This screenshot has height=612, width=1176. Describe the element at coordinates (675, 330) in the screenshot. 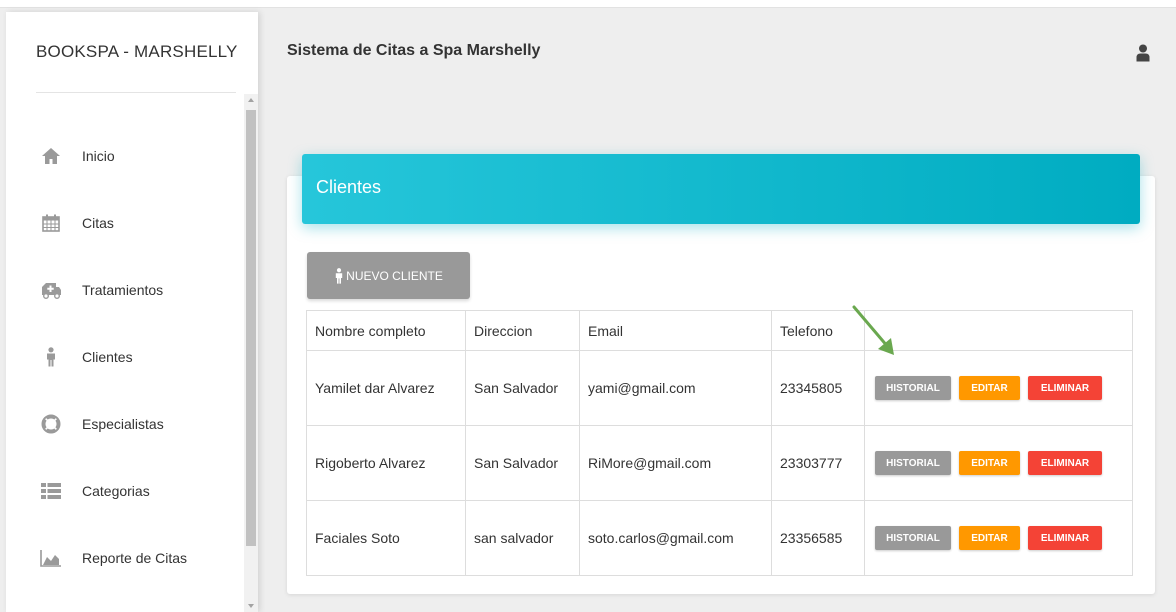

I see `column-header-email: Email` at that location.